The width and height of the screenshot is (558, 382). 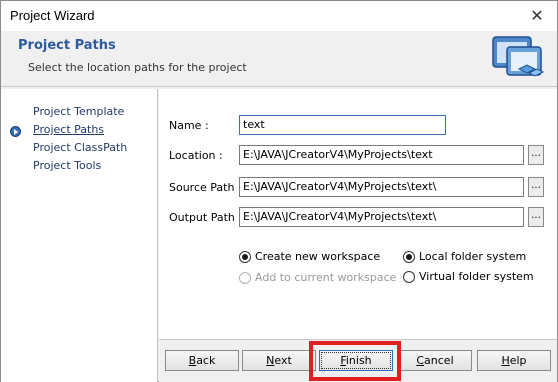 What do you see at coordinates (196, 155) in the screenshot?
I see `location-label: Location :` at bounding box center [196, 155].